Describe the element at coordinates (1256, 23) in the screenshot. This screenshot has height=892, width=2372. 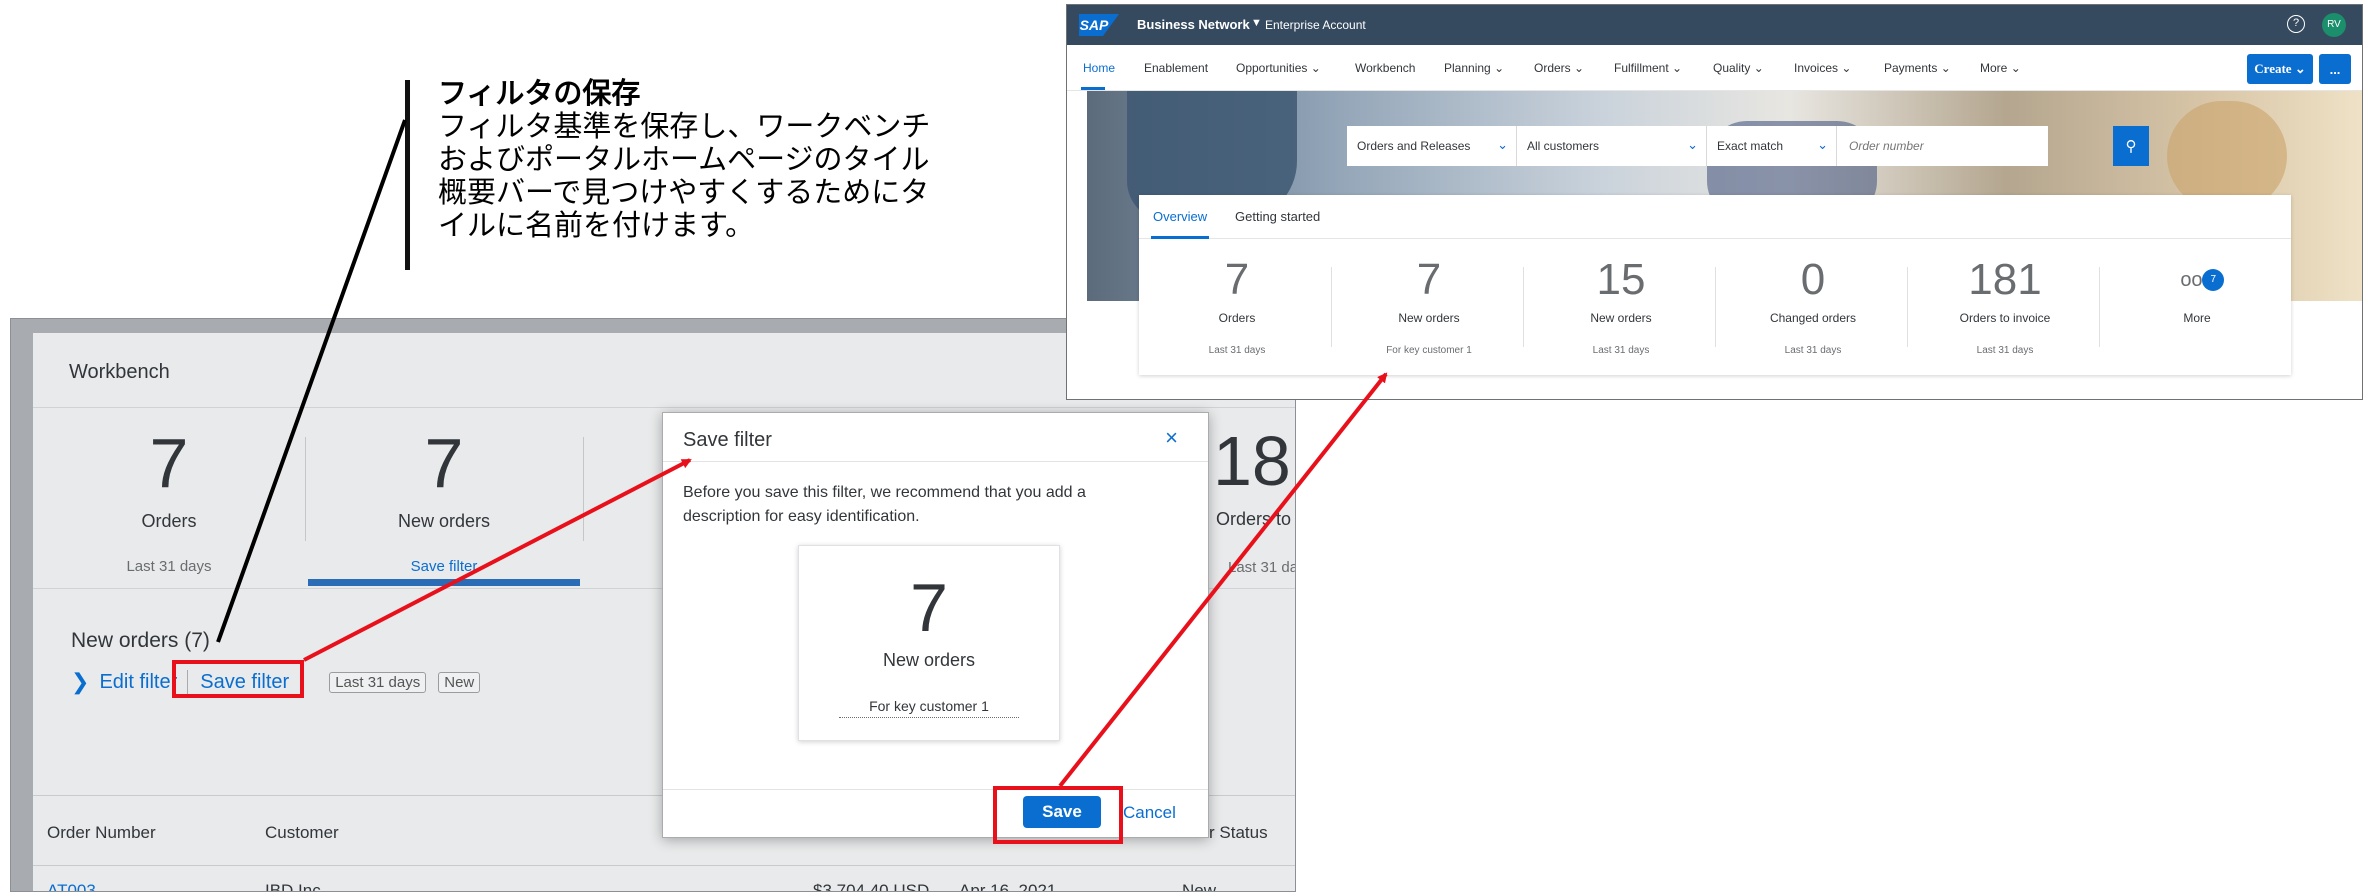
I see `caret-down-icon: ▼` at that location.